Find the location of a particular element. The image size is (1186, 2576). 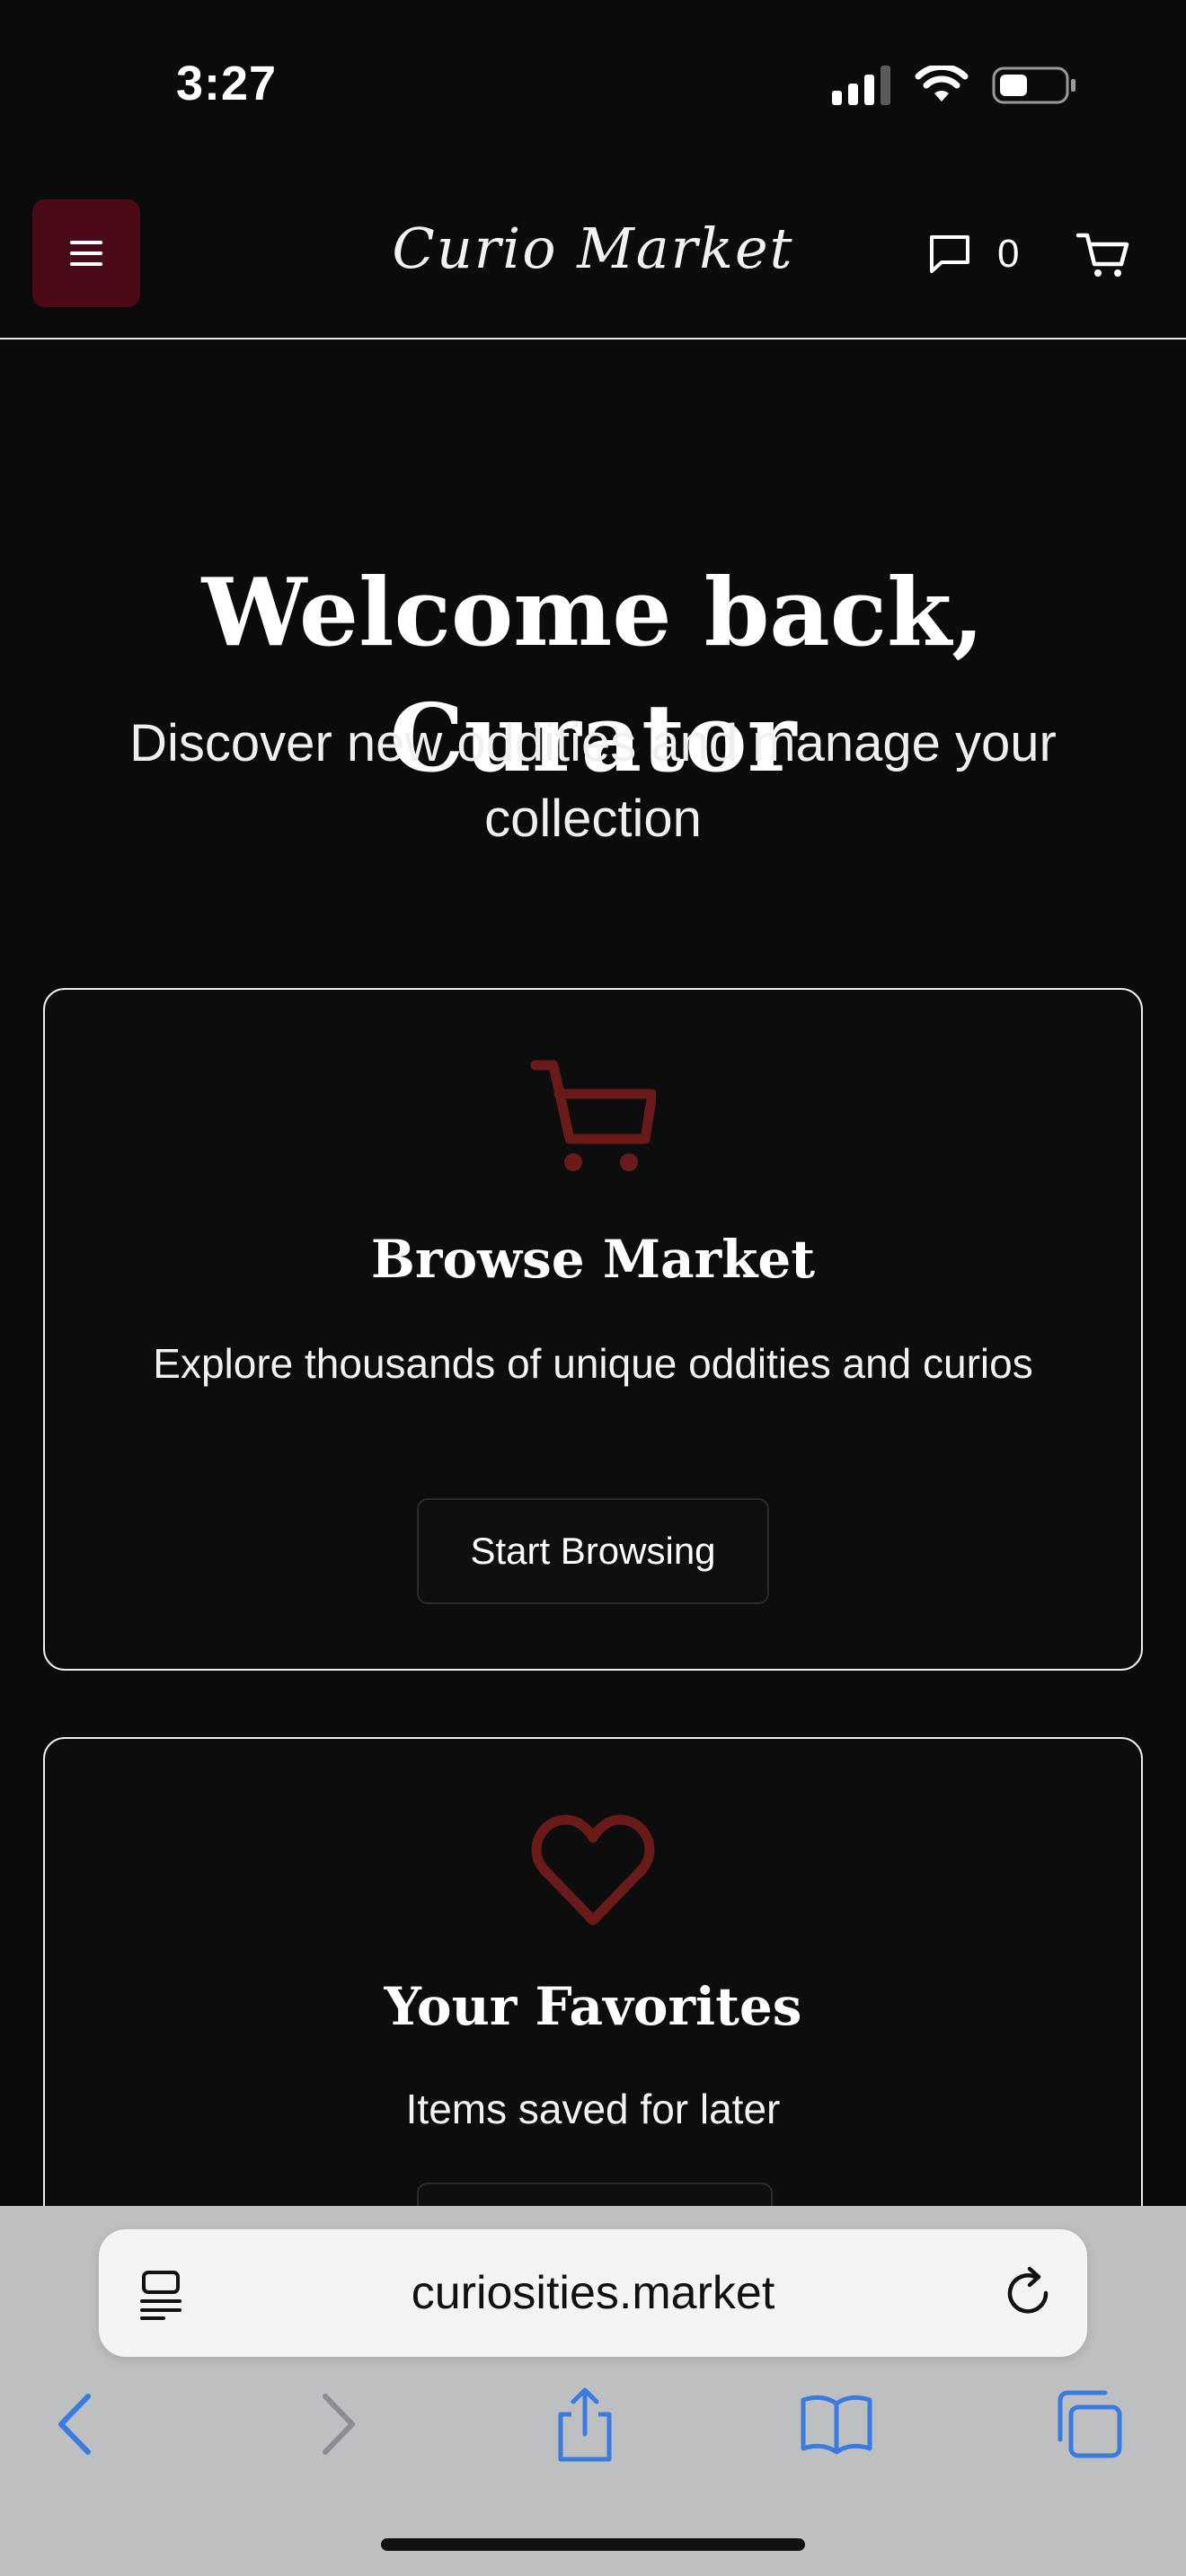

menu-button is located at coordinates (86, 253).